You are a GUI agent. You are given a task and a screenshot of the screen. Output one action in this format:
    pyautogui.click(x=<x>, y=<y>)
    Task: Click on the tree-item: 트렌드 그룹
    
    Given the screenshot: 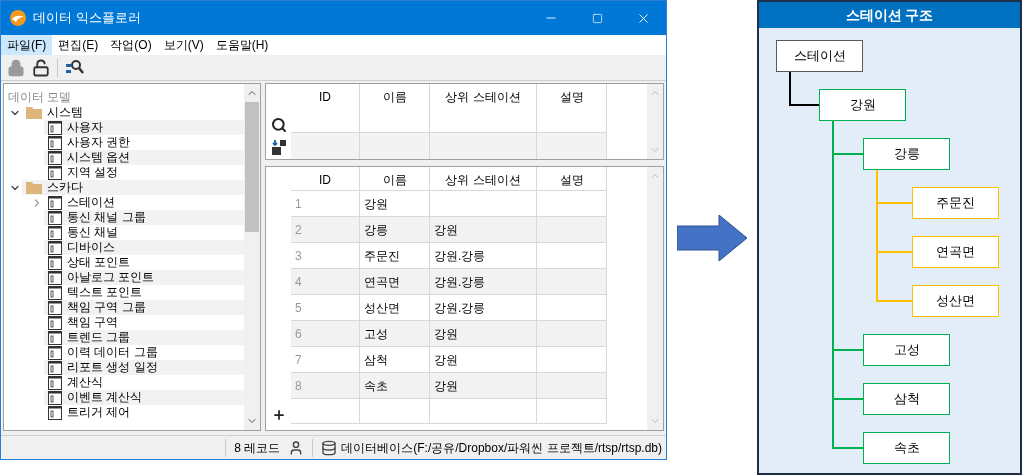 What is the action you would take?
    pyautogui.click(x=144, y=337)
    